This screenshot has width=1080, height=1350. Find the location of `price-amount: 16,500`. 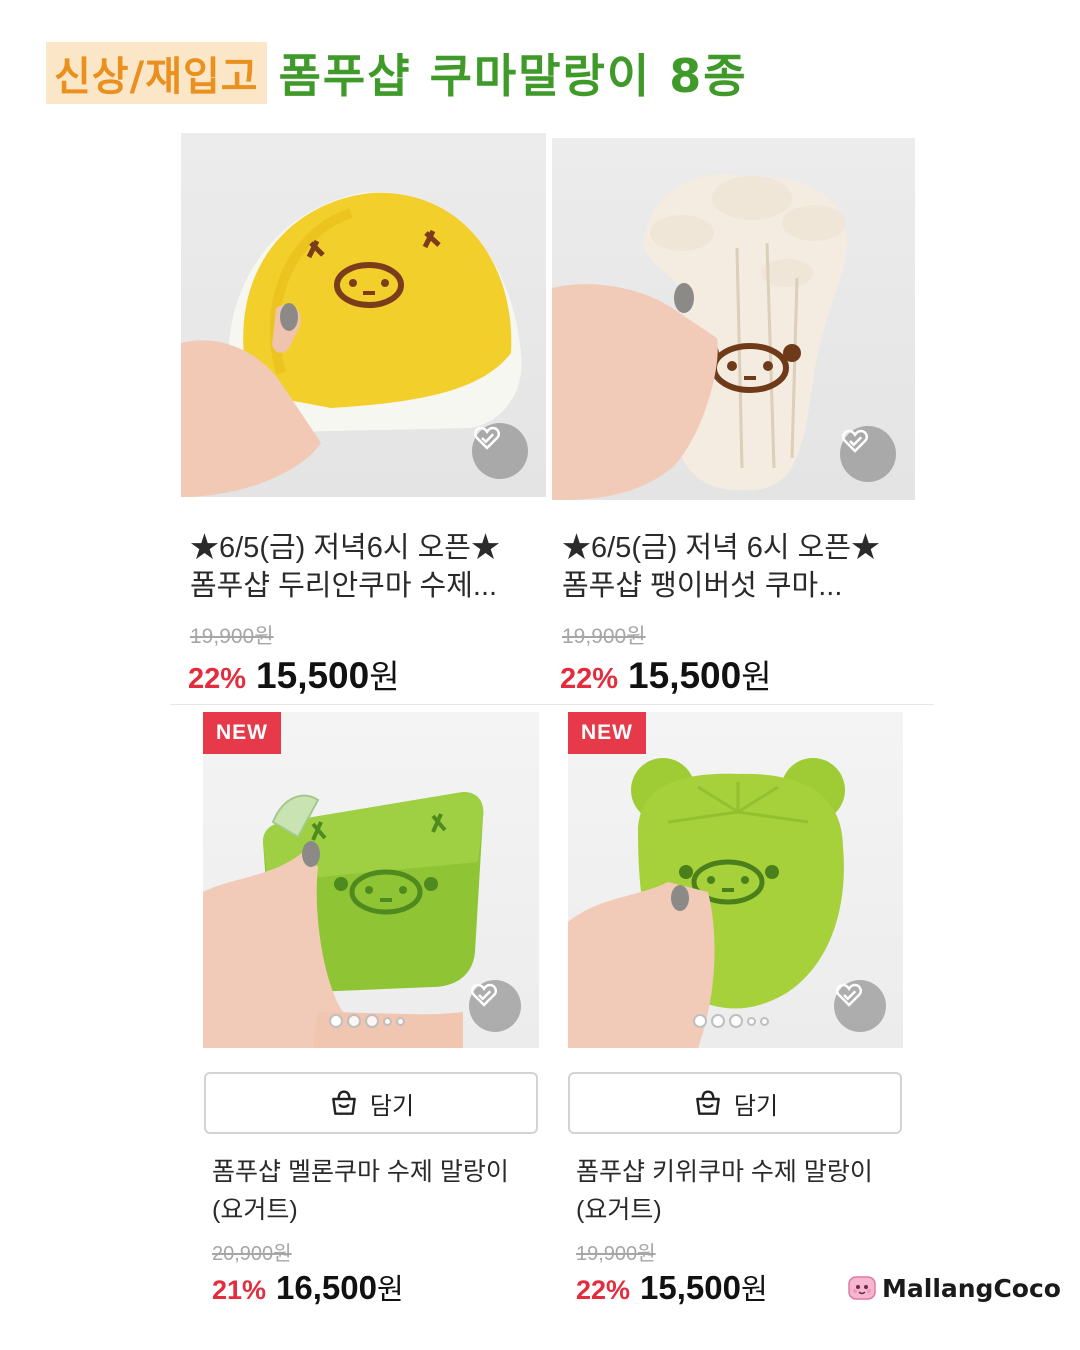

price-amount: 16,500 is located at coordinates (326, 1287).